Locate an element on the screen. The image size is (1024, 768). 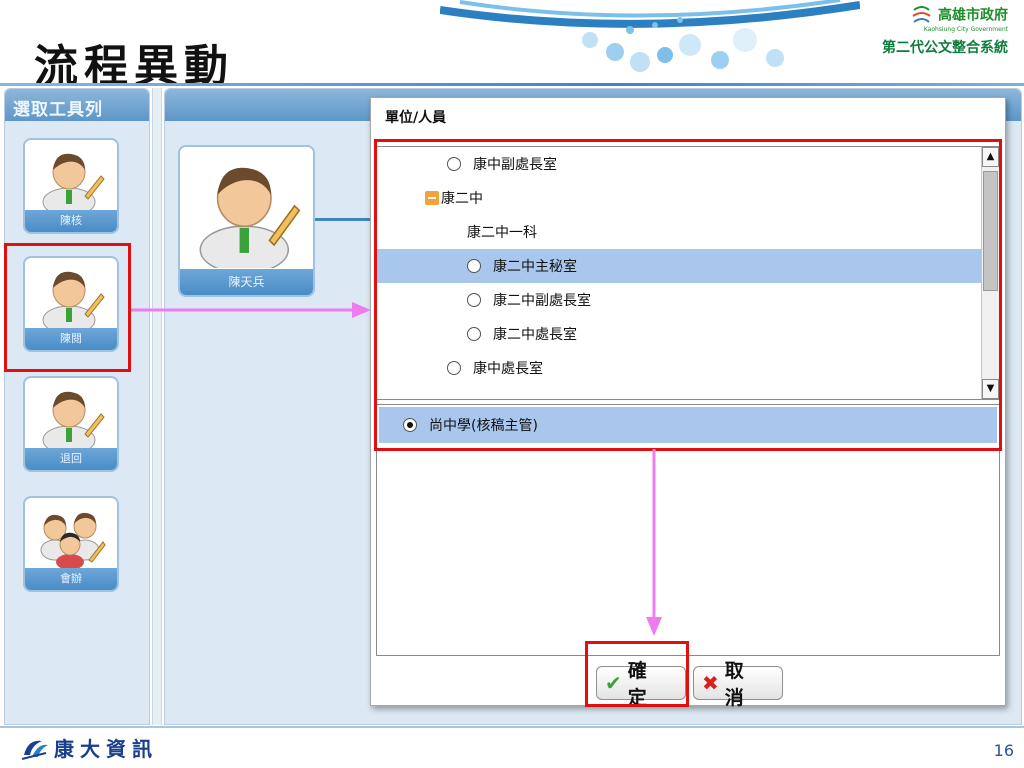
footer-brand-name: 康大資訊 is located at coordinates (106, 750).